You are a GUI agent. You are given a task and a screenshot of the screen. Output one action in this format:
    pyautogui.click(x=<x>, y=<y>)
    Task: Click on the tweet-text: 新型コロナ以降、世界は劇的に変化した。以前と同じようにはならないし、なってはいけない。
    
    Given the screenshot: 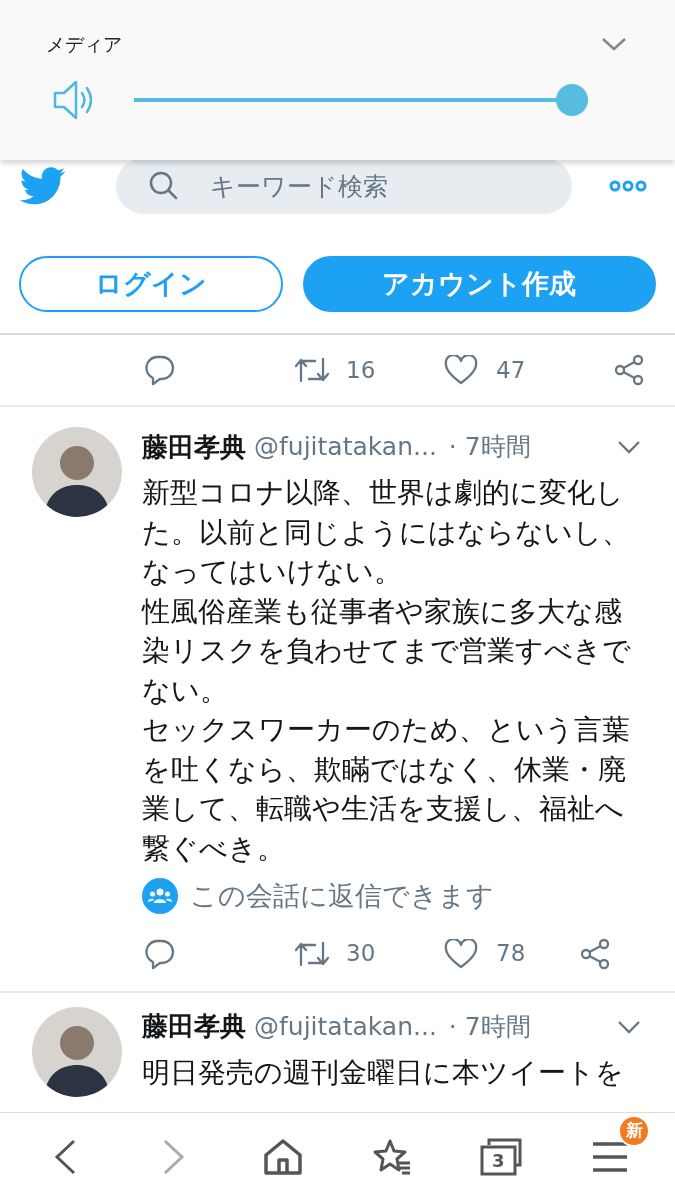 What is the action you would take?
    pyautogui.click(x=386, y=532)
    